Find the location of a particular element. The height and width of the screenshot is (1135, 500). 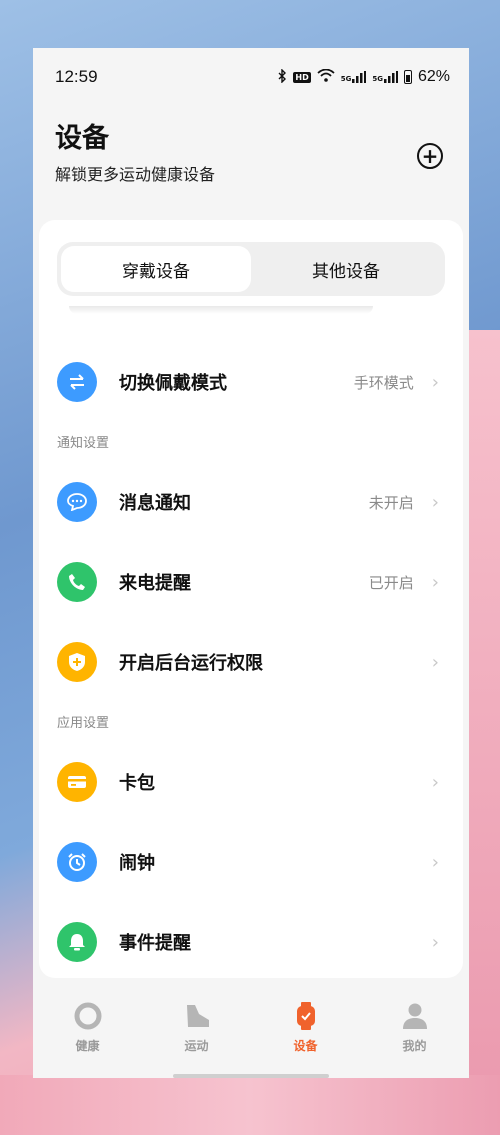

nav-item-exercise: 运动 is located at coordinates (196, 1030).